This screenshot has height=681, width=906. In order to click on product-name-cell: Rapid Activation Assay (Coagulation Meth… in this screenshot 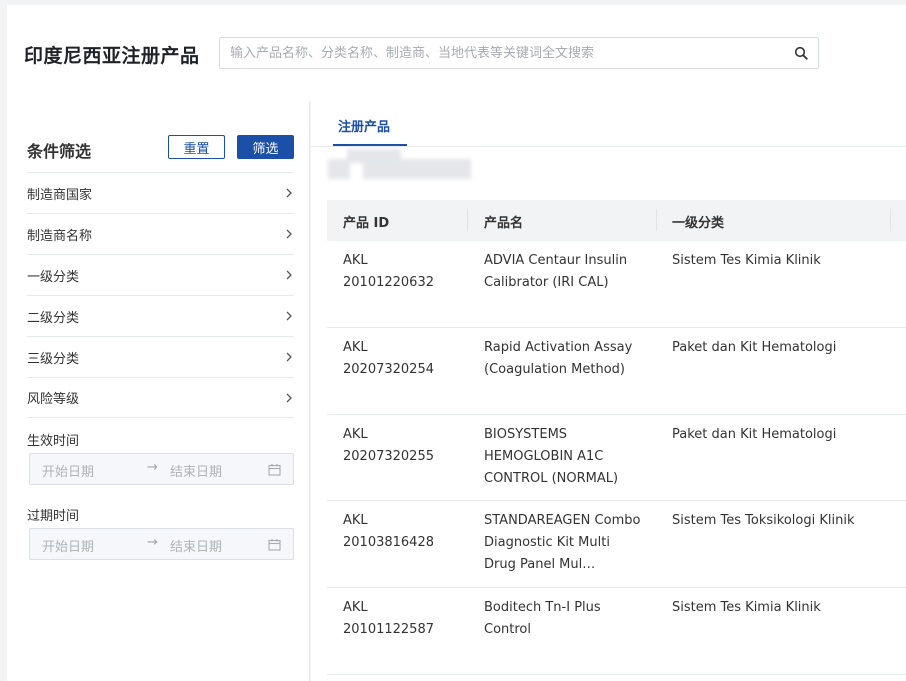, I will do `click(564, 359)`.